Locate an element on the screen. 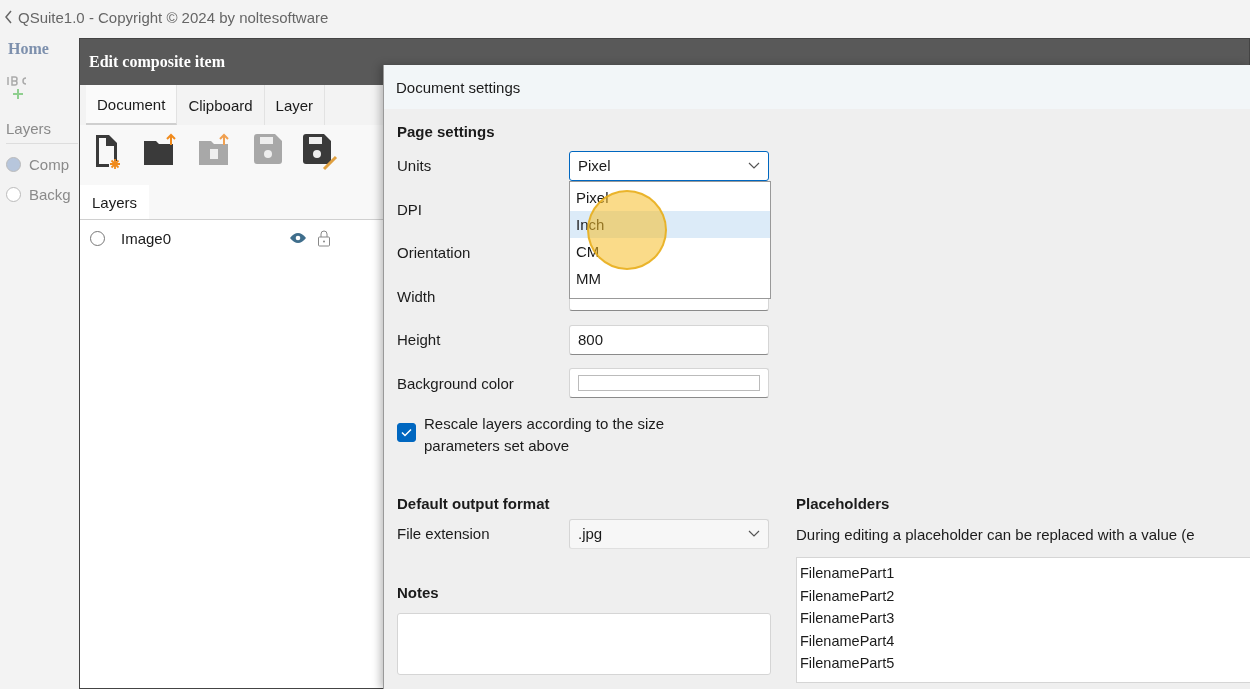 Image resolution: width=1250 pixels, height=689 pixels. placeholder-list: FilenamePart1 FilenamePart2 FilenamePart3 FilenamePart4 FilenamePart5 is located at coordinates (1023, 620).